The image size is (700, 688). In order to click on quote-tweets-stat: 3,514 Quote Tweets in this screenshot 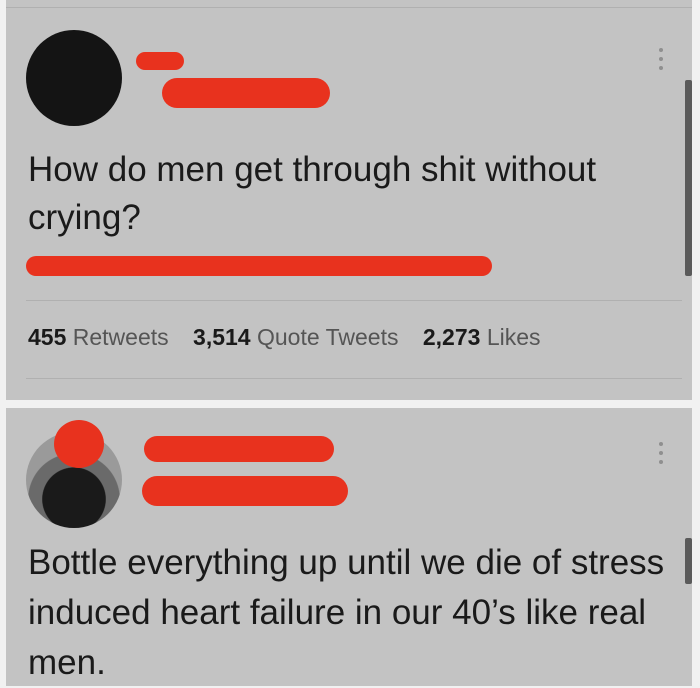, I will do `click(295, 337)`.